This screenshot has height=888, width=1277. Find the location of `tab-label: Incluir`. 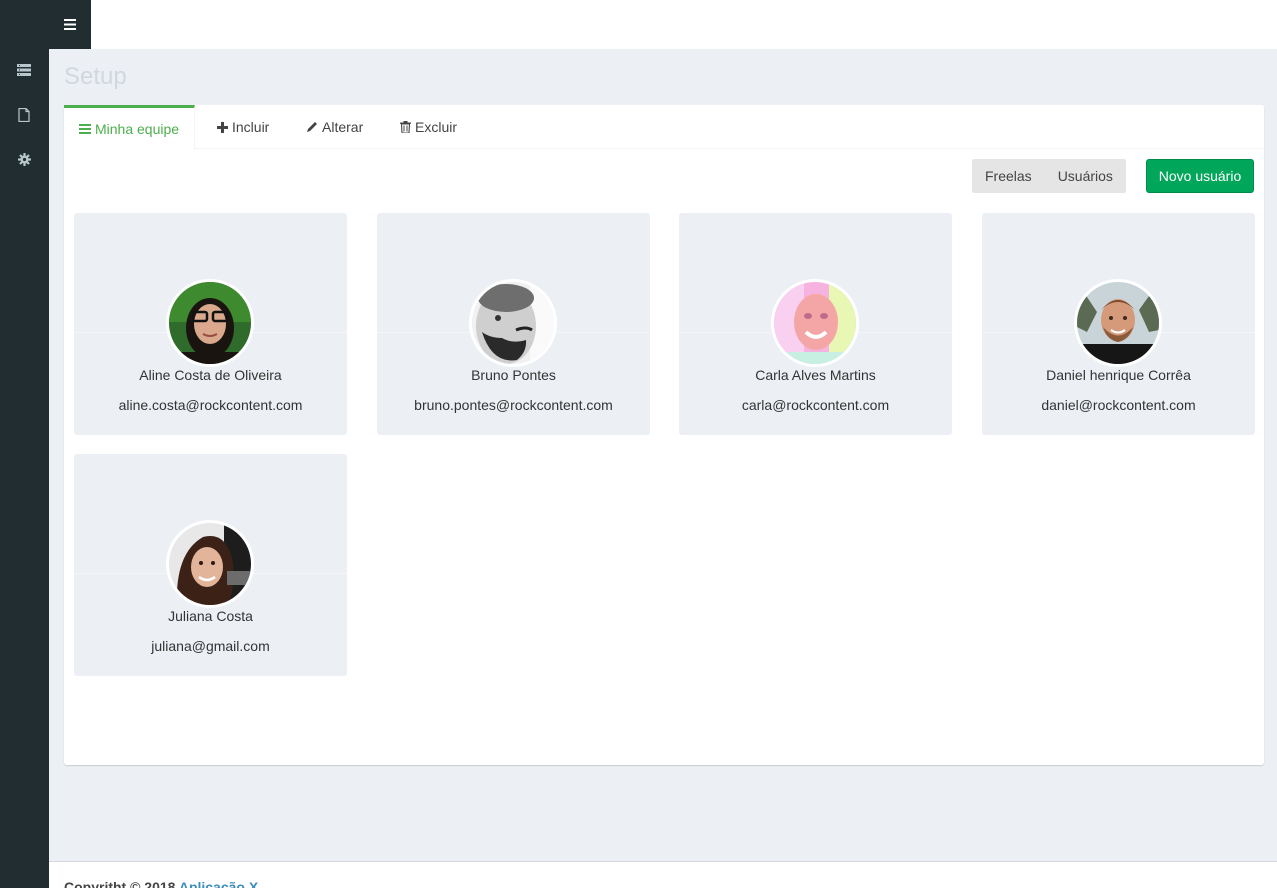

tab-label: Incluir is located at coordinates (251, 127).